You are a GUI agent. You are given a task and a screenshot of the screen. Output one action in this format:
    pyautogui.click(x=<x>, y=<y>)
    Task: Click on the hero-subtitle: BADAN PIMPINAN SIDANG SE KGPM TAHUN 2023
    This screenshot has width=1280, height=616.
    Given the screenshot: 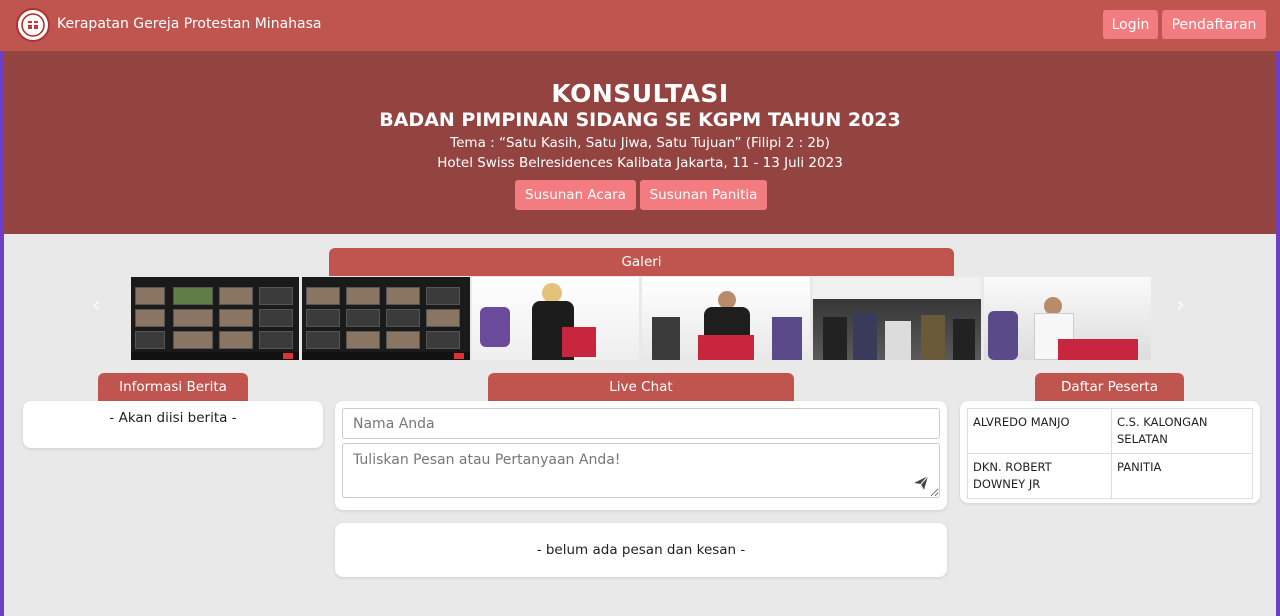 What is the action you would take?
    pyautogui.click(x=640, y=120)
    